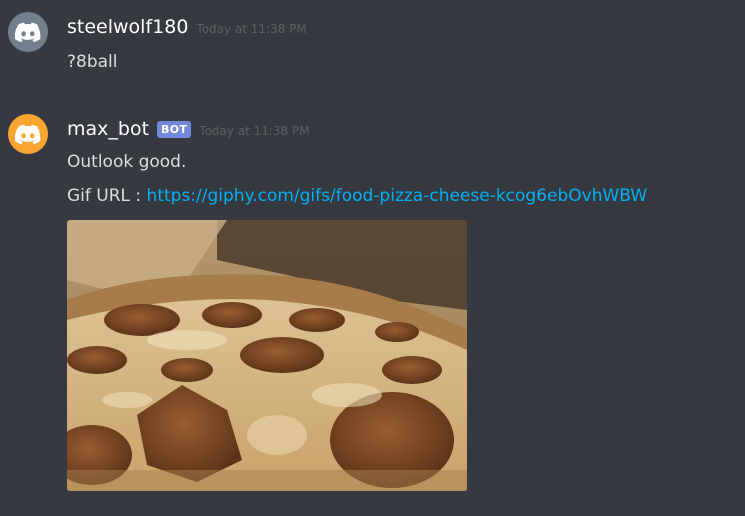 This screenshot has width=745, height=516. I want to click on user-avatar, so click(28, 32).